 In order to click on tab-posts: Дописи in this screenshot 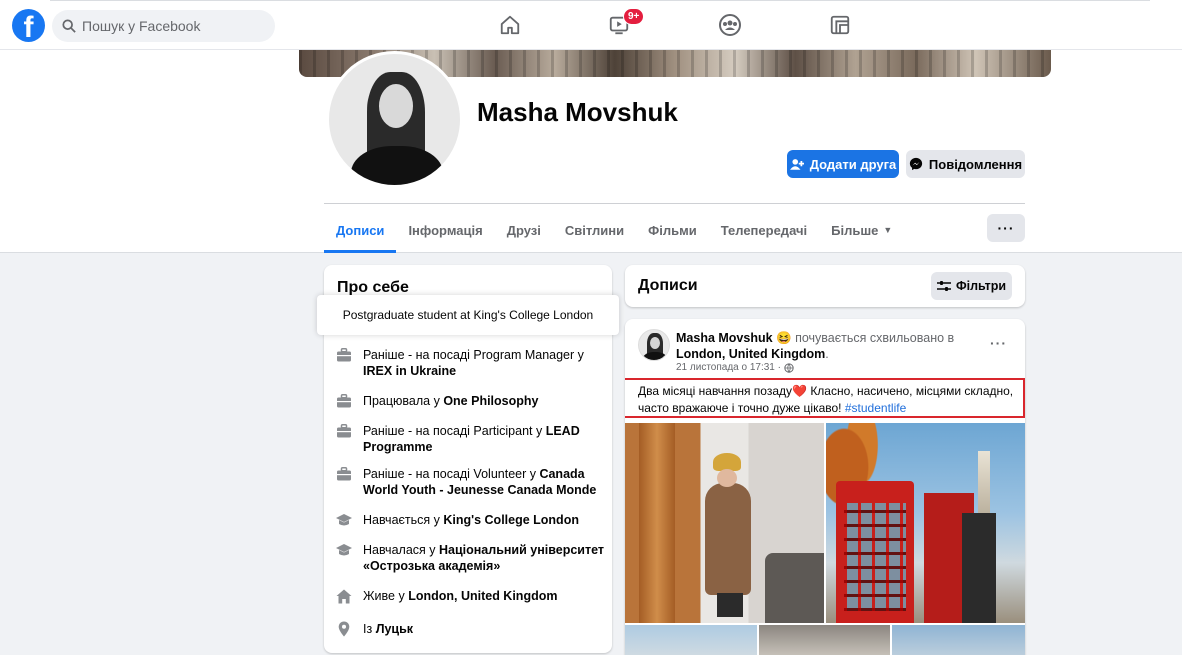, I will do `click(360, 230)`.